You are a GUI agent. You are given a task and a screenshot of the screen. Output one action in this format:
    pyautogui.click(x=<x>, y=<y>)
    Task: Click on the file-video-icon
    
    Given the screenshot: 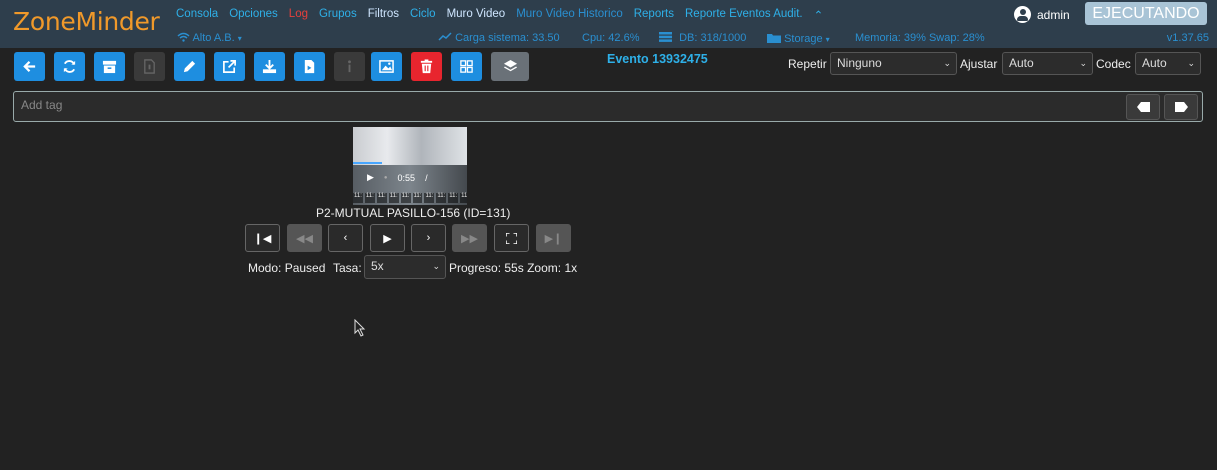 What is the action you would take?
    pyautogui.click(x=309, y=66)
    